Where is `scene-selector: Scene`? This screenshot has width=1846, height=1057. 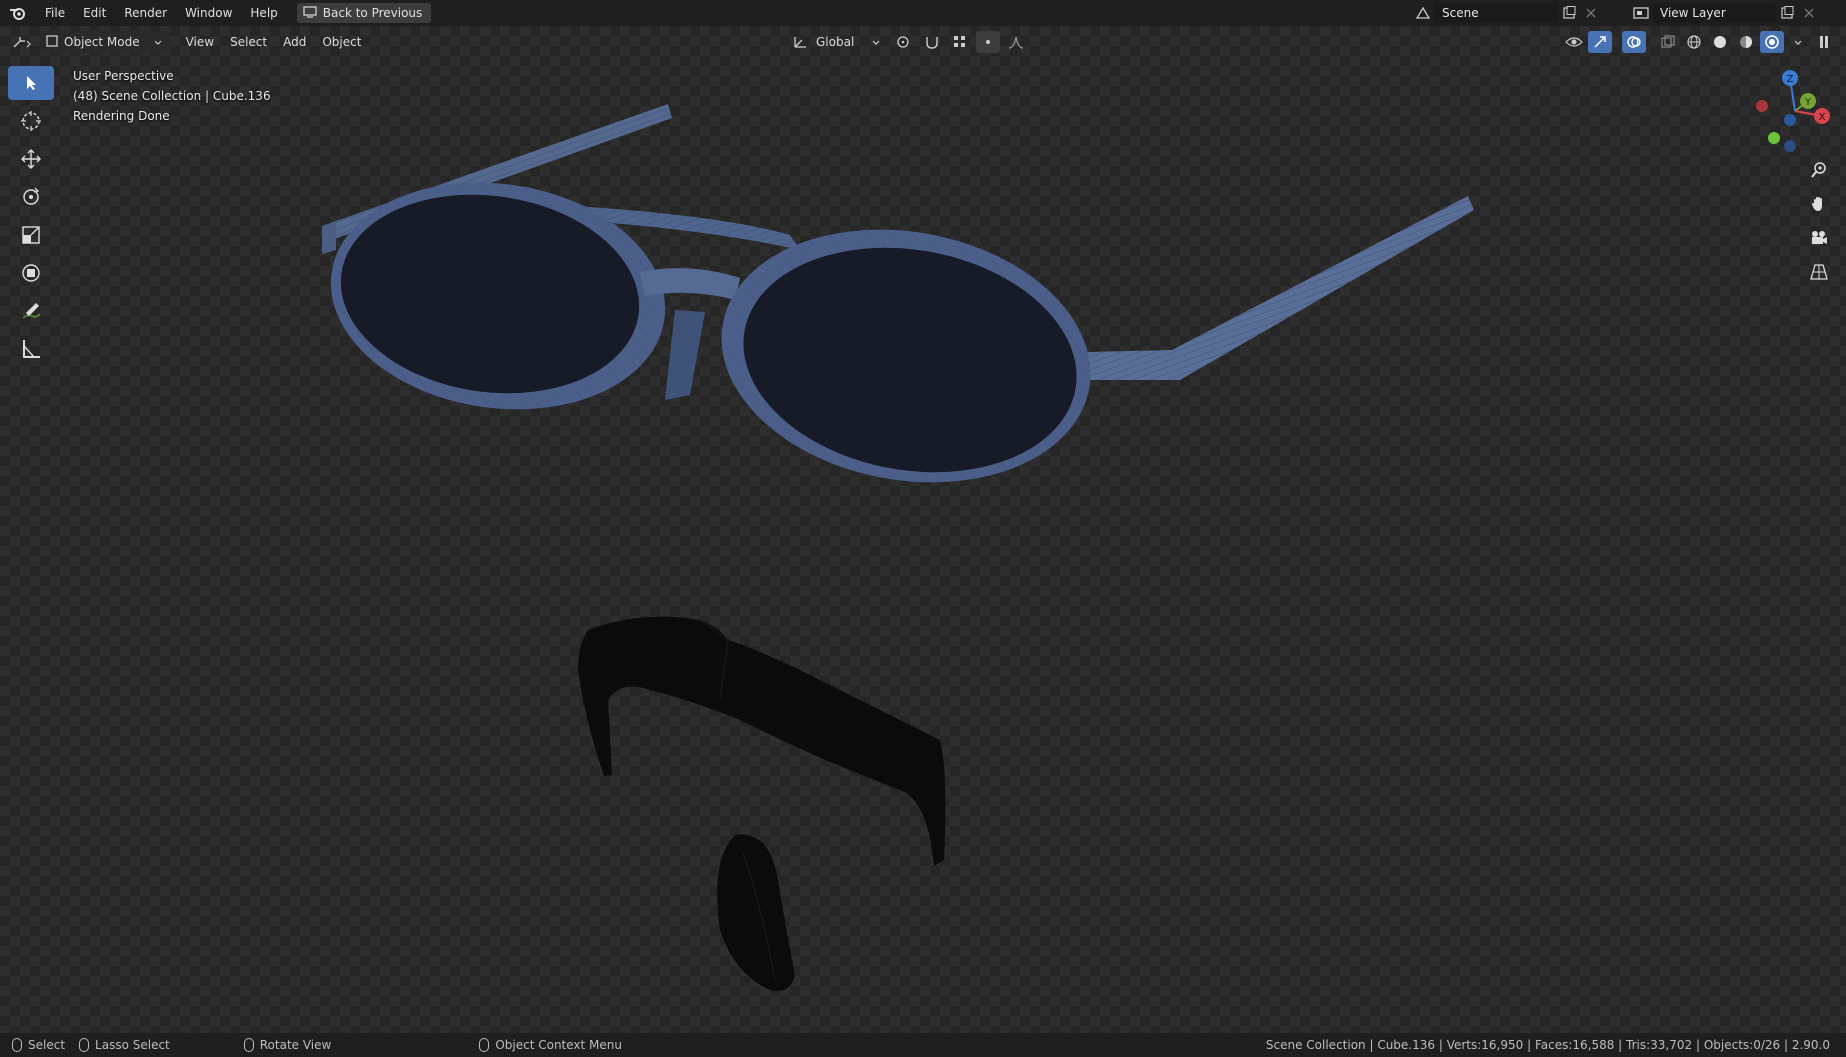 scene-selector: Scene is located at coordinates (1507, 13).